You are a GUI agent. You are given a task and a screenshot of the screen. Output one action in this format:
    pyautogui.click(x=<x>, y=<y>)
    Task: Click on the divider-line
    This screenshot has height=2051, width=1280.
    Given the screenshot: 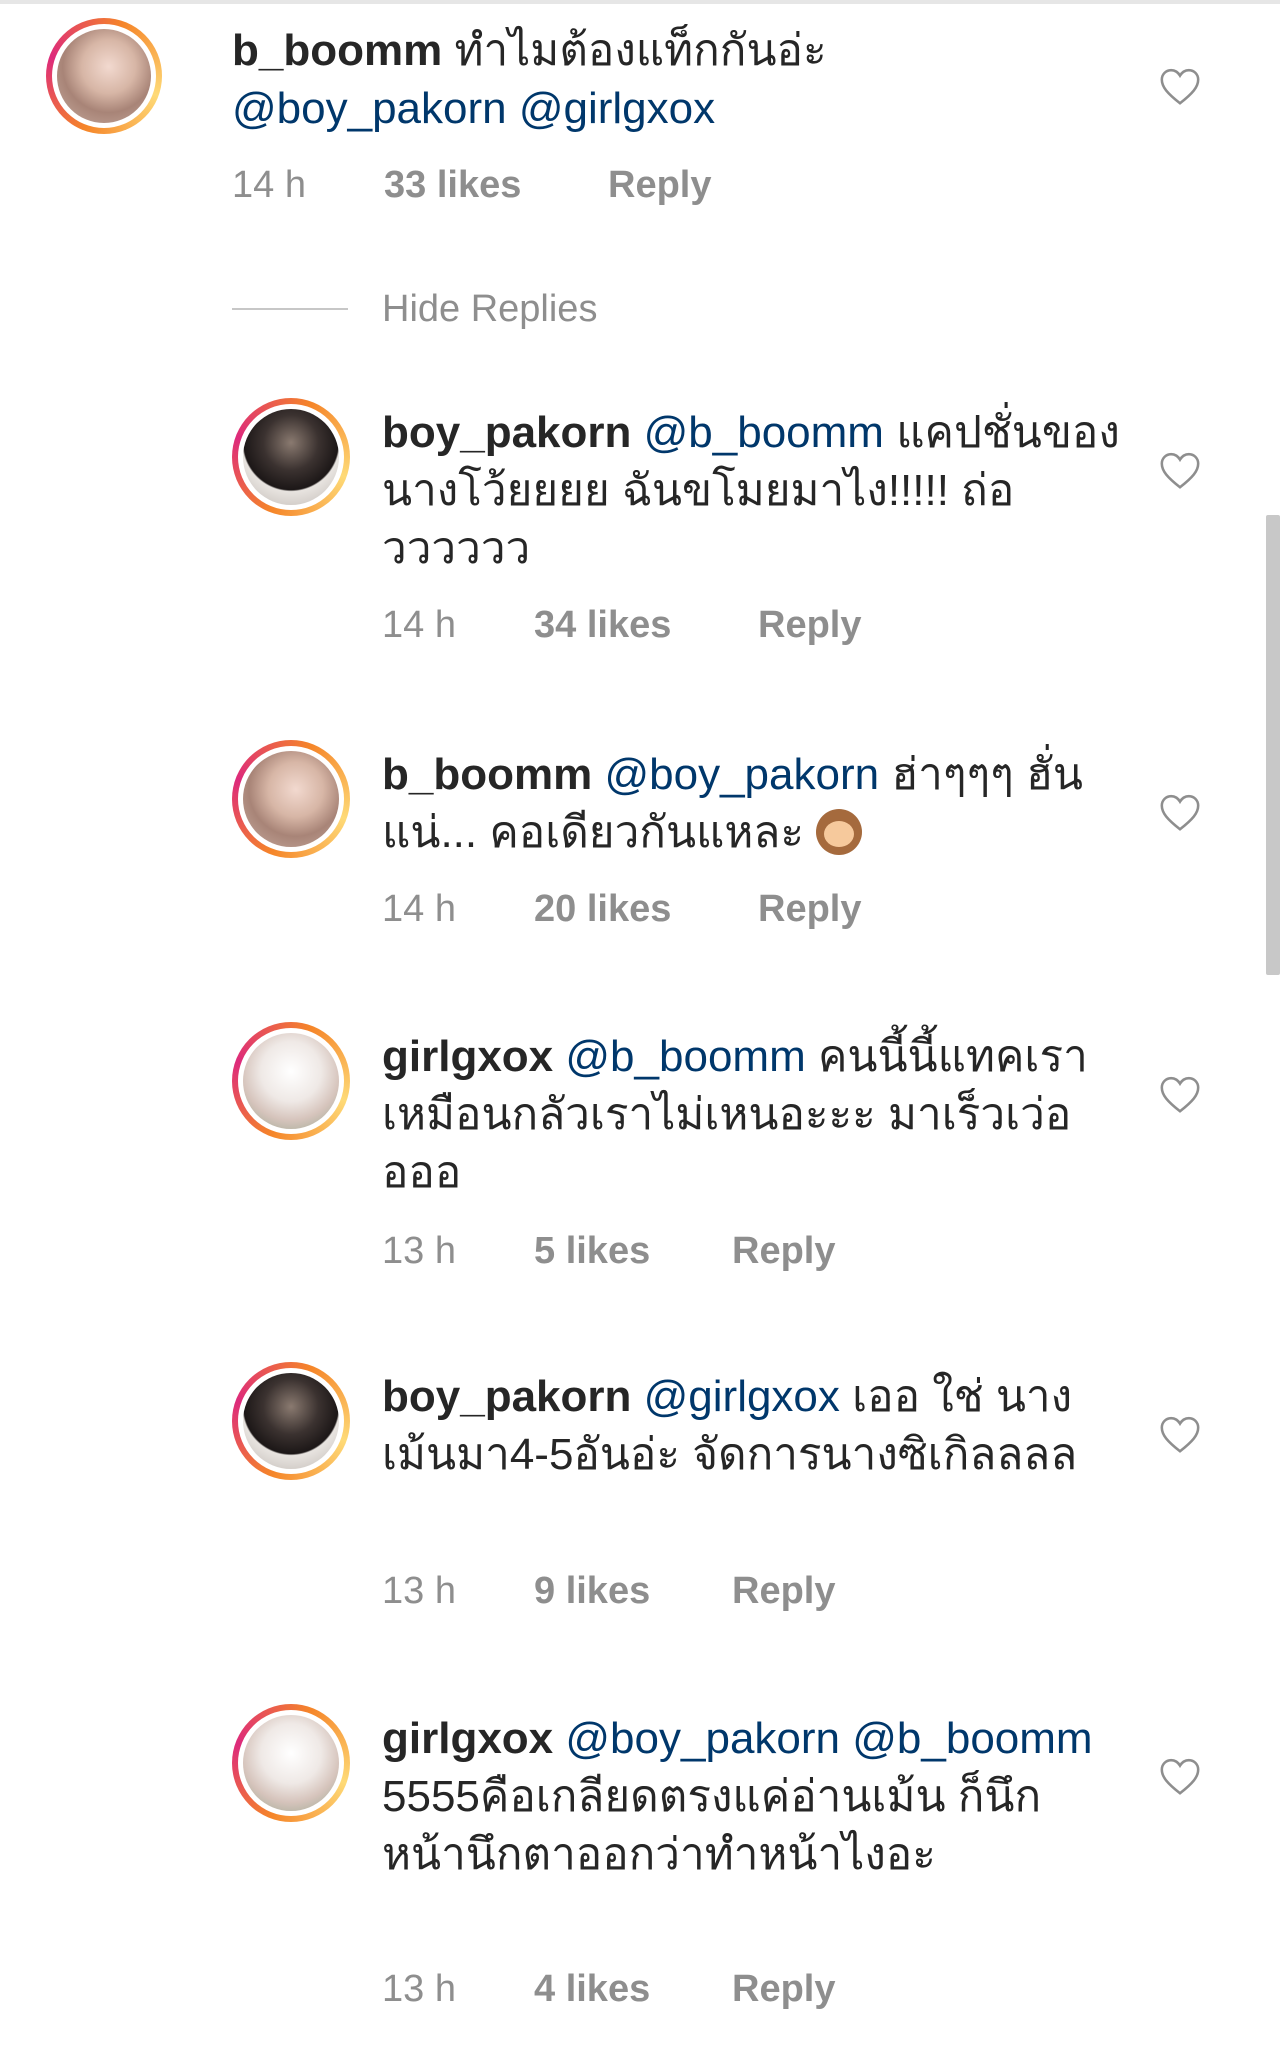 What is the action you would take?
    pyautogui.click(x=290, y=309)
    